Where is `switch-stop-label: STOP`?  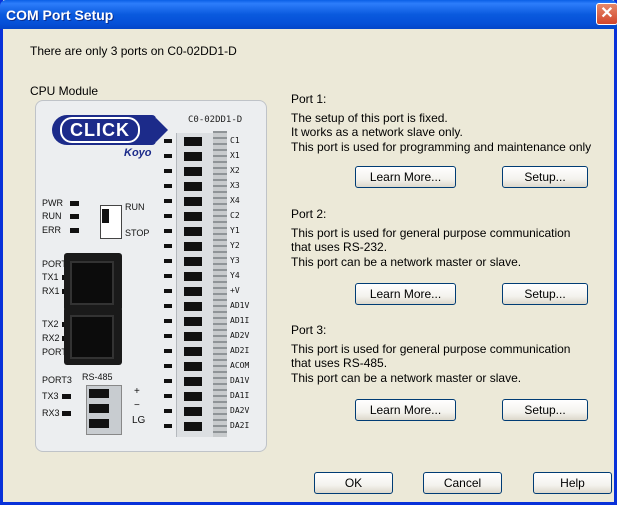 switch-stop-label: STOP is located at coordinates (137, 233).